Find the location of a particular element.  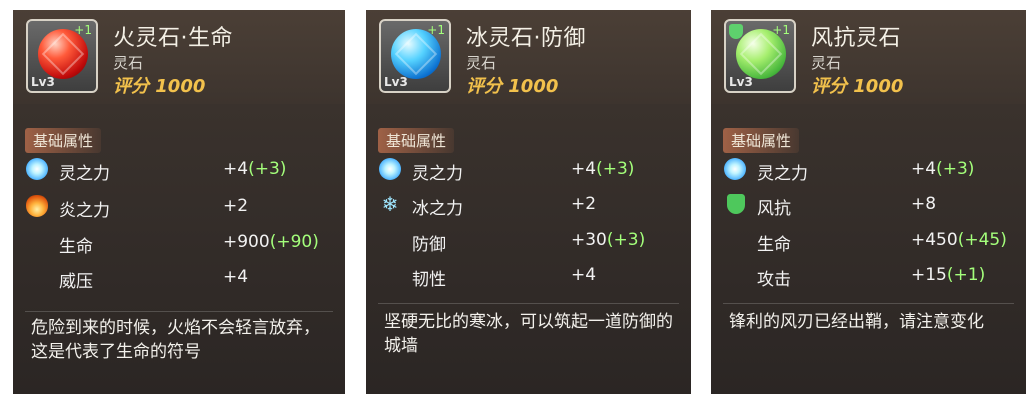

stat-value: +450(+45) is located at coordinates (959, 240).